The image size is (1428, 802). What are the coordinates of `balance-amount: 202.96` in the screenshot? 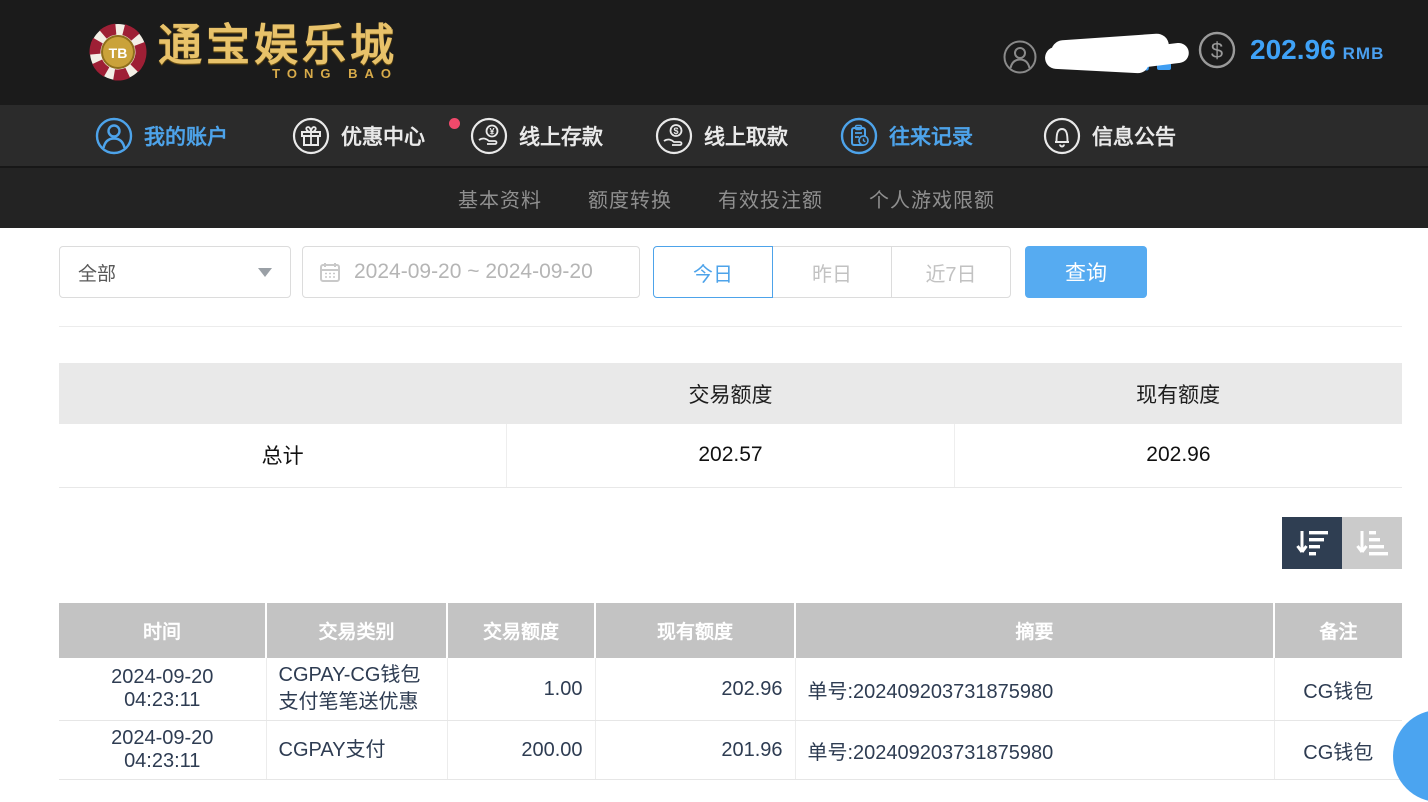 It's located at (1293, 49).